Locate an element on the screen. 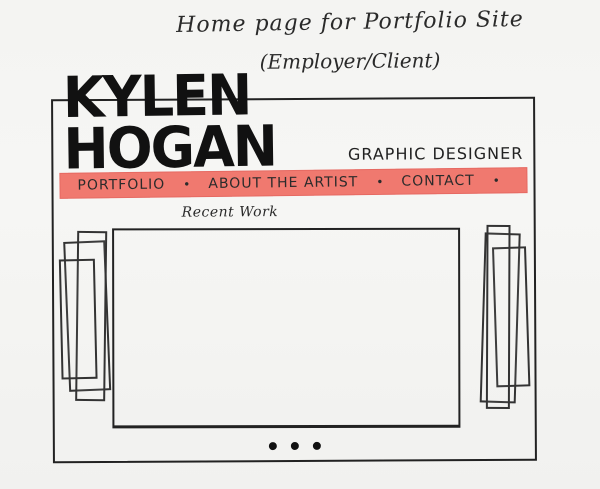 This screenshot has height=489, width=600. nav-contact: CONTACT is located at coordinates (438, 181).